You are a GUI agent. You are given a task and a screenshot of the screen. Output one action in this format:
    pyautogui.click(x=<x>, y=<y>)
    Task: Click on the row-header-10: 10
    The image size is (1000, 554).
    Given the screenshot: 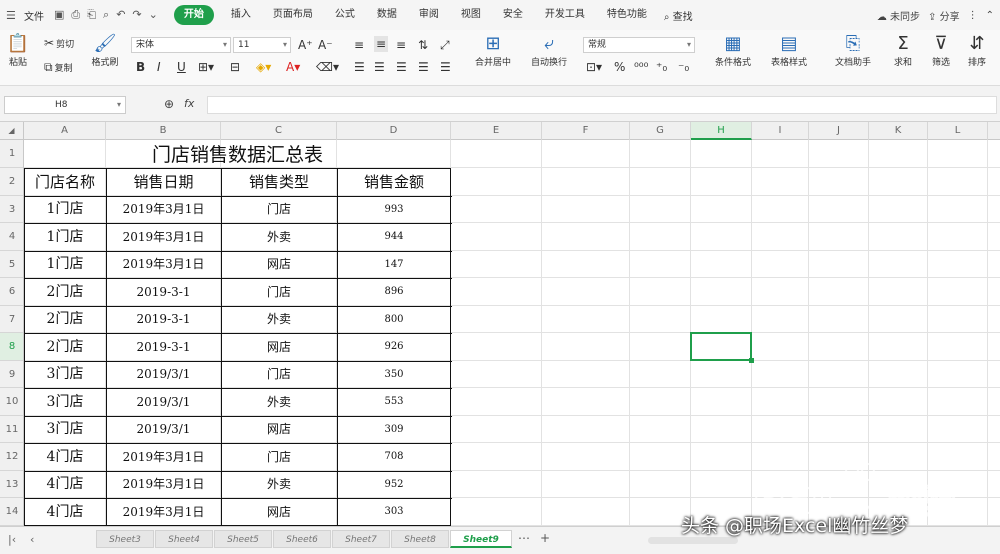 What is the action you would take?
    pyautogui.click(x=11, y=402)
    